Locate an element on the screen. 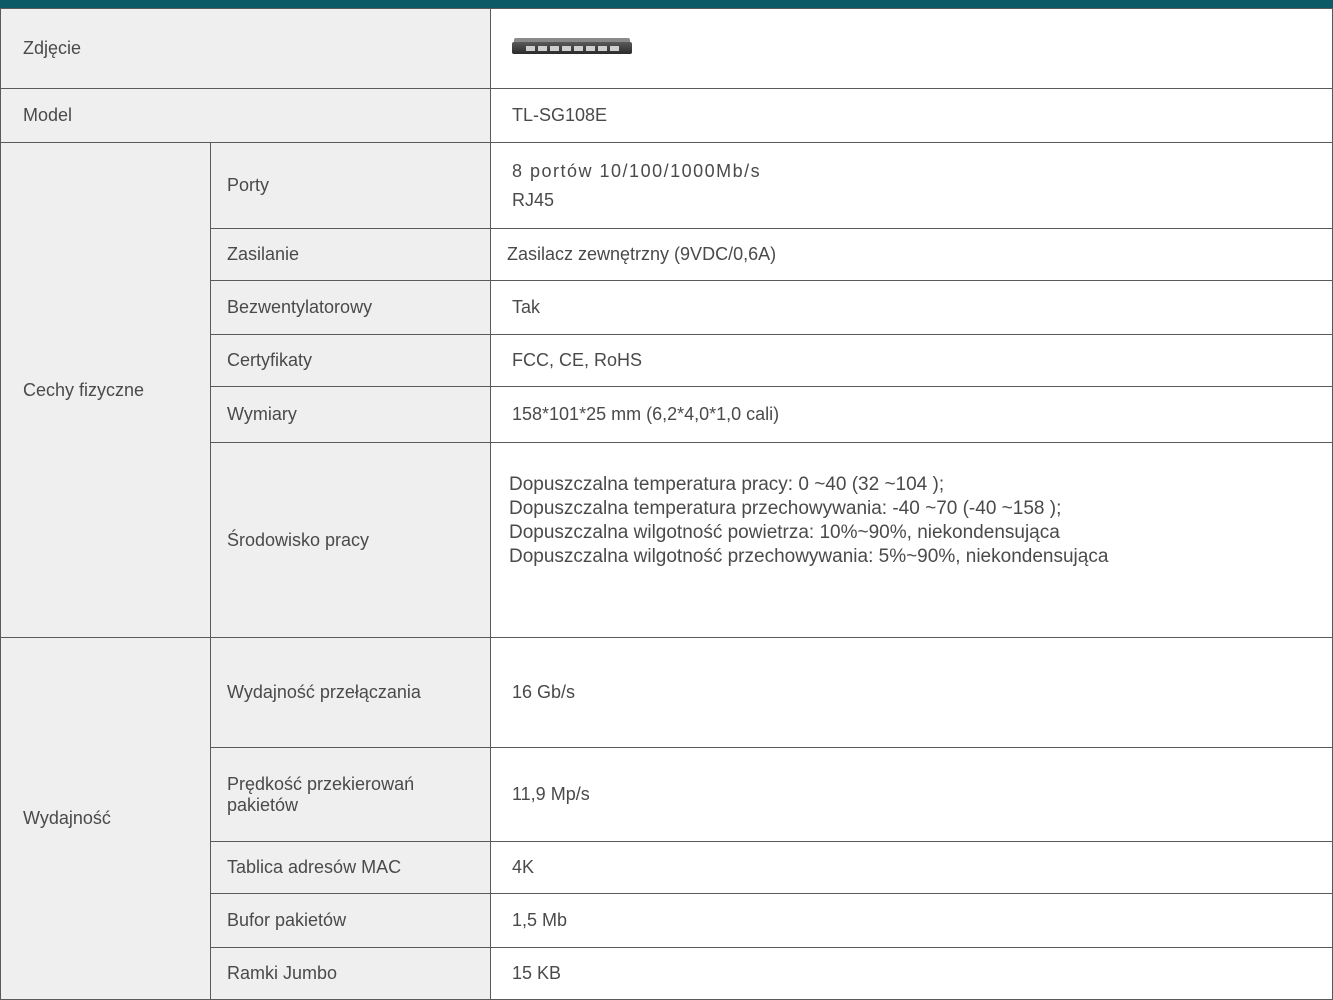 This screenshot has width=1333, height=1000. network-switch-image is located at coordinates (572, 48).